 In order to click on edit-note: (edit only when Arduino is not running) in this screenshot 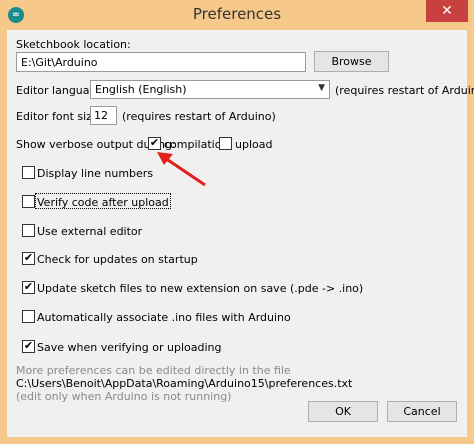, I will do `click(124, 396)`.